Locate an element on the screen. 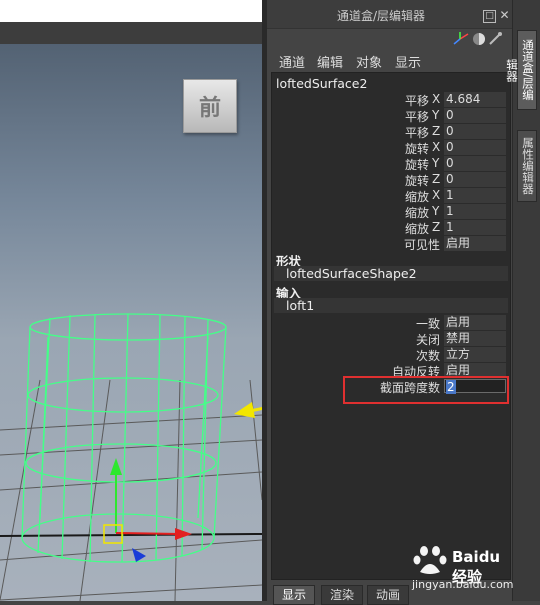 The image size is (540, 605). view-cube-label: 前 is located at coordinates (209, 108).